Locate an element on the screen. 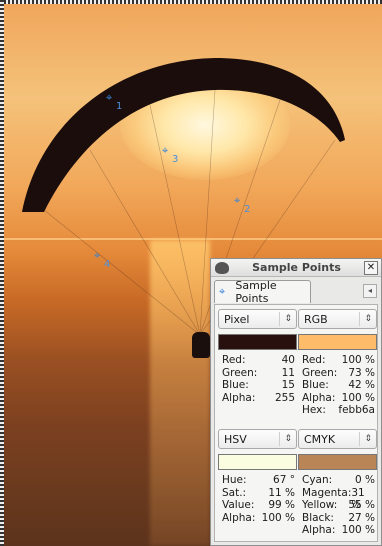 The image size is (382, 546). value-text: 99 % is located at coordinates (281, 505).